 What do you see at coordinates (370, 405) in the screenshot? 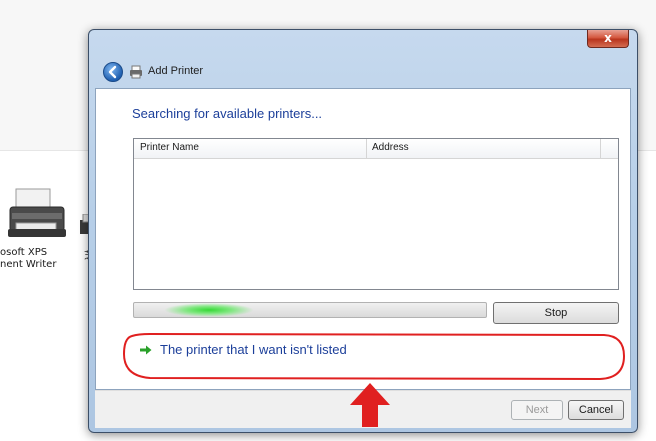
I see `annotation-arrow-icon` at bounding box center [370, 405].